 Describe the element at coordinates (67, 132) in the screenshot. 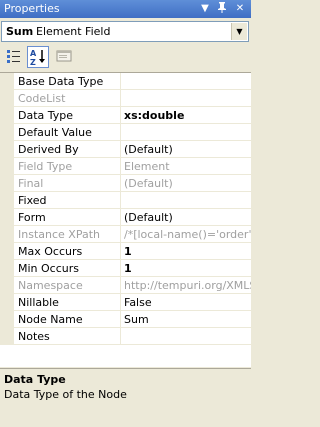

I see `property-name: Default Value` at that location.